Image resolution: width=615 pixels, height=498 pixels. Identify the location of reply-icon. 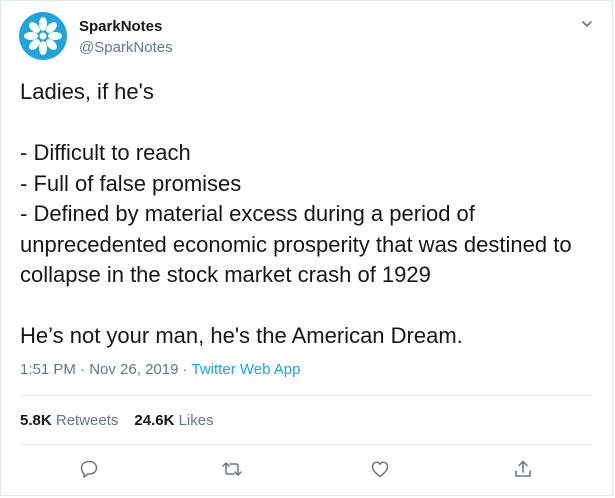
(89, 469).